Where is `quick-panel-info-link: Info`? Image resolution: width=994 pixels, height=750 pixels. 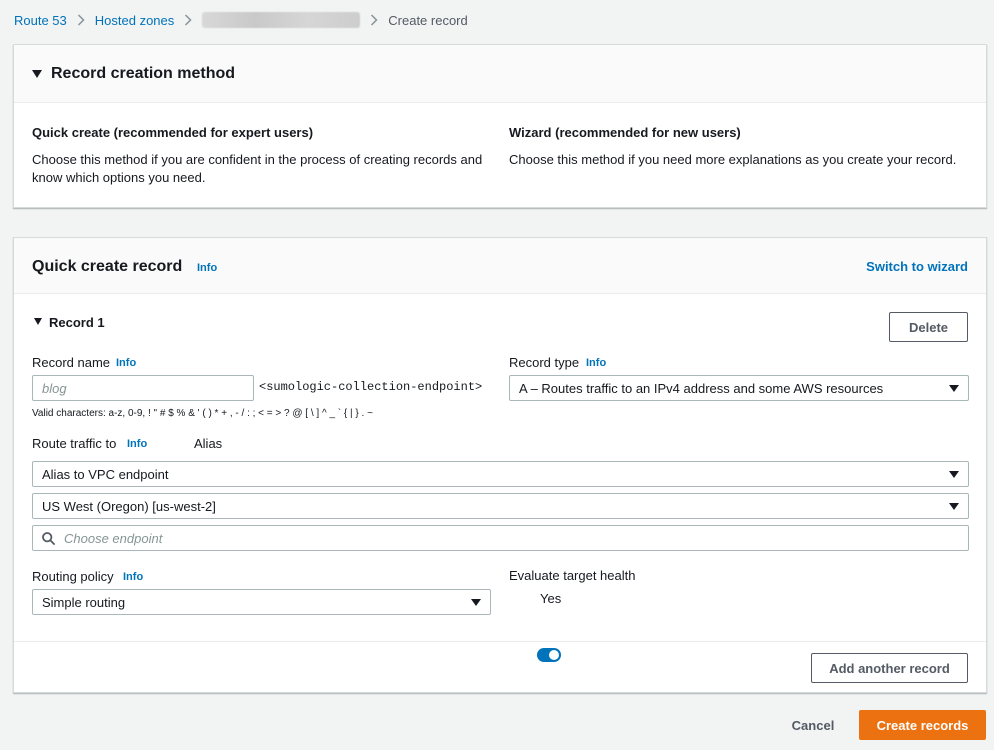
quick-panel-info-link: Info is located at coordinates (207, 268).